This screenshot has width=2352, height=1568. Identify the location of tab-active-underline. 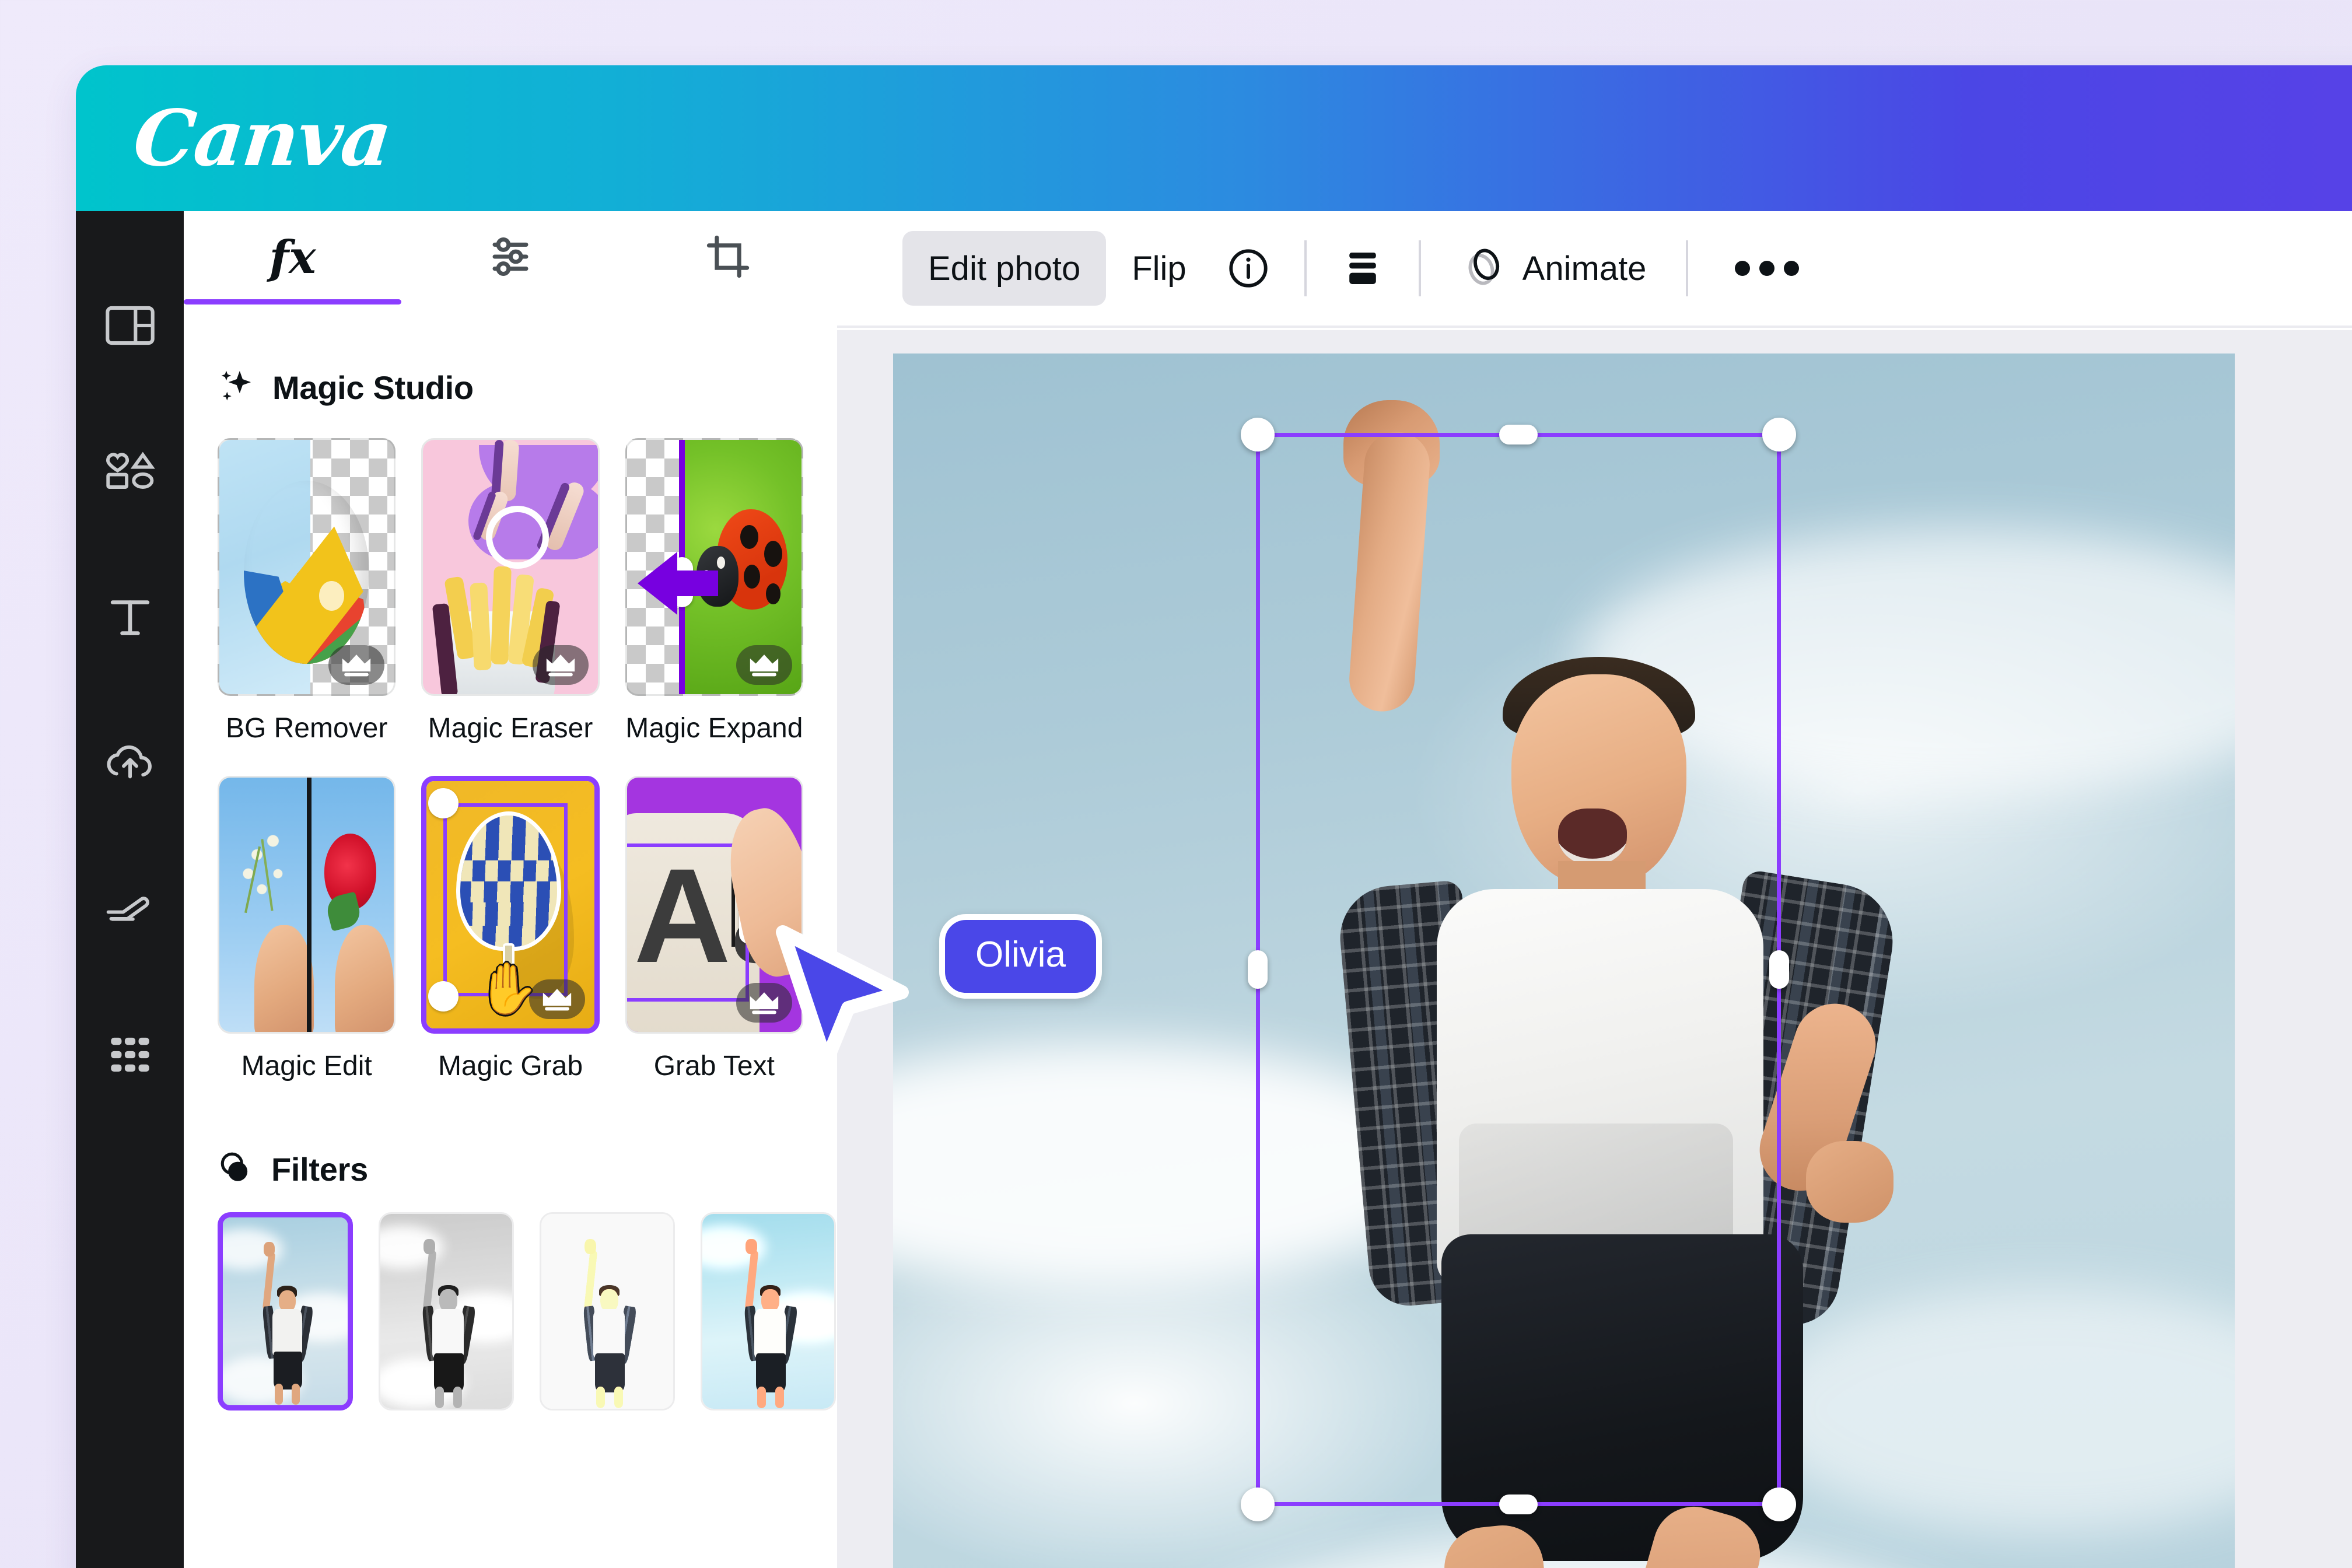
(293, 301).